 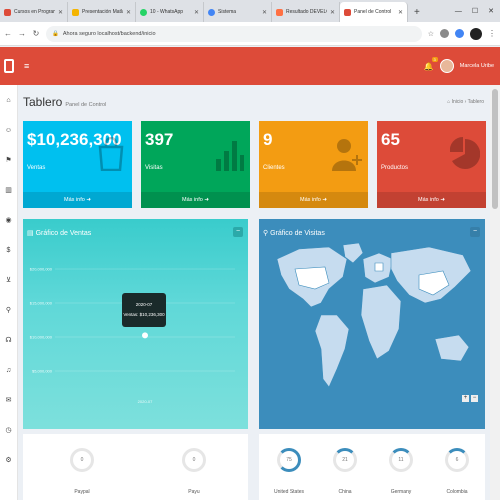 I want to click on browser-tab: Sistema ✕, so click(x=238, y=12).